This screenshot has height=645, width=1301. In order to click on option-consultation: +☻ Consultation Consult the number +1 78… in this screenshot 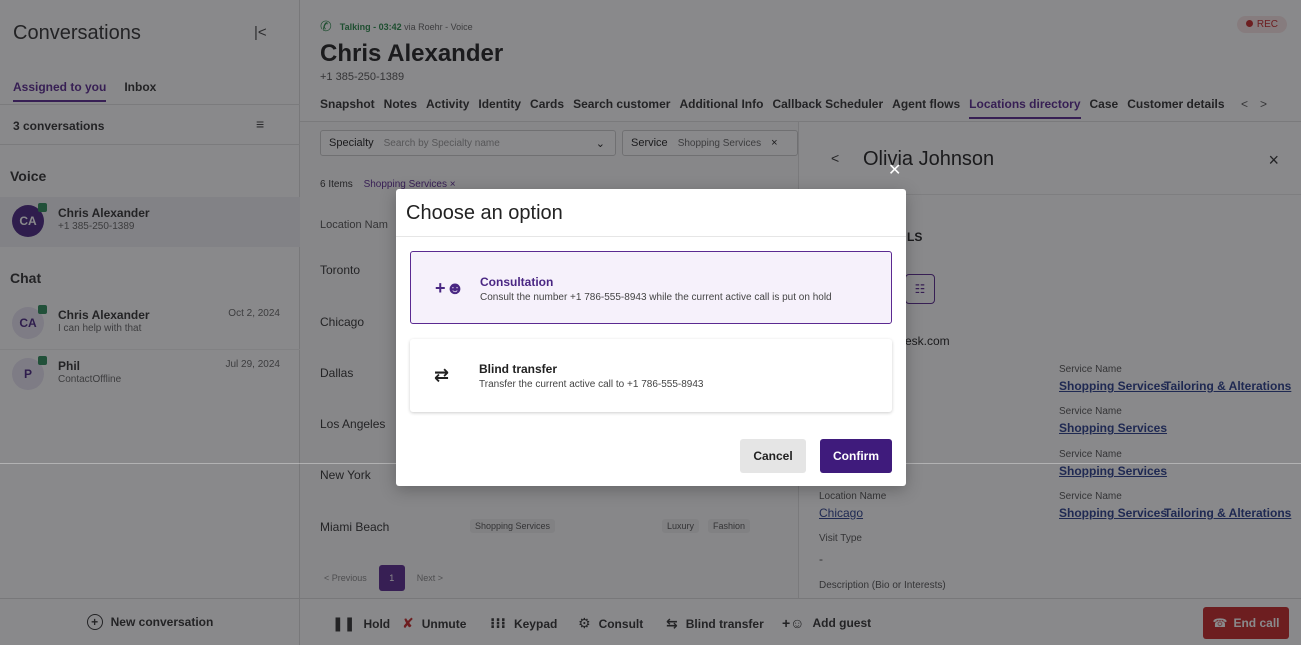, I will do `click(651, 287)`.